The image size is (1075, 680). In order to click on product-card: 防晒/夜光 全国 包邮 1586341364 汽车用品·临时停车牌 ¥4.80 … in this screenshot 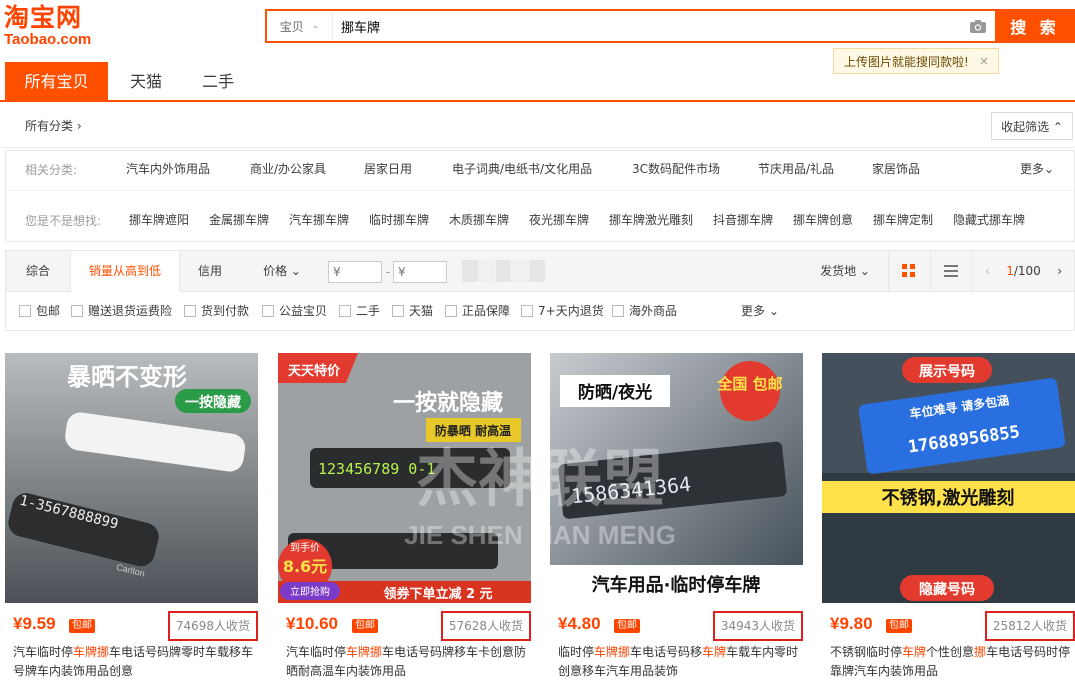, I will do `click(676, 516)`.